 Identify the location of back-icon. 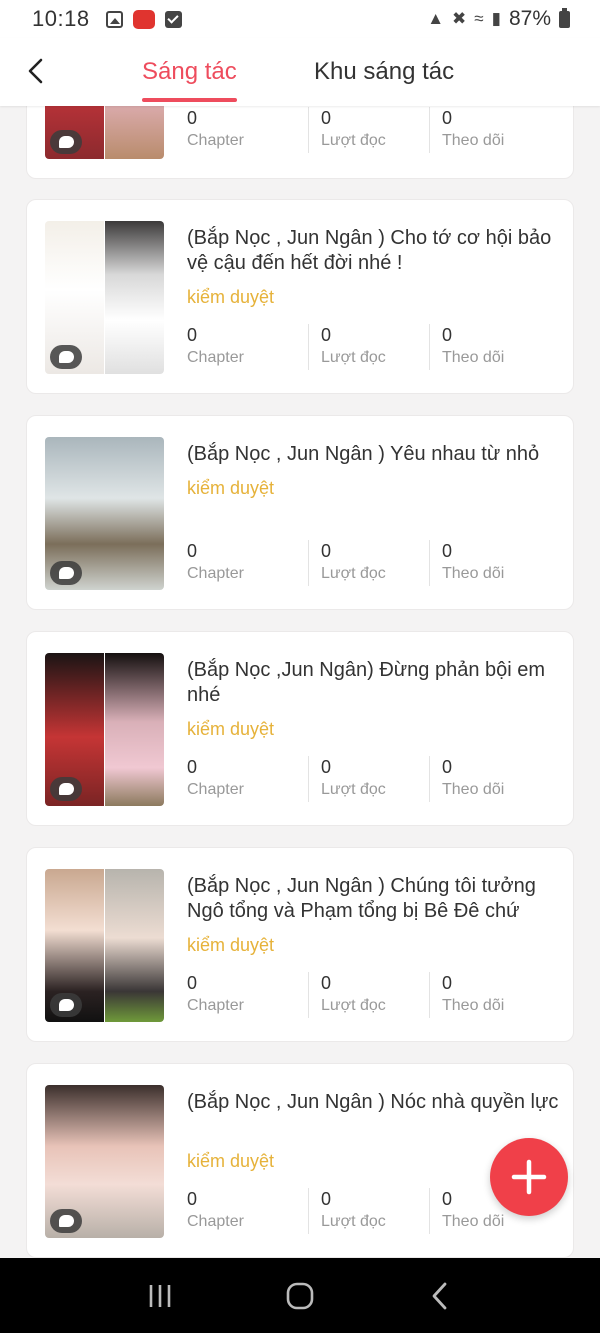
(439, 1295).